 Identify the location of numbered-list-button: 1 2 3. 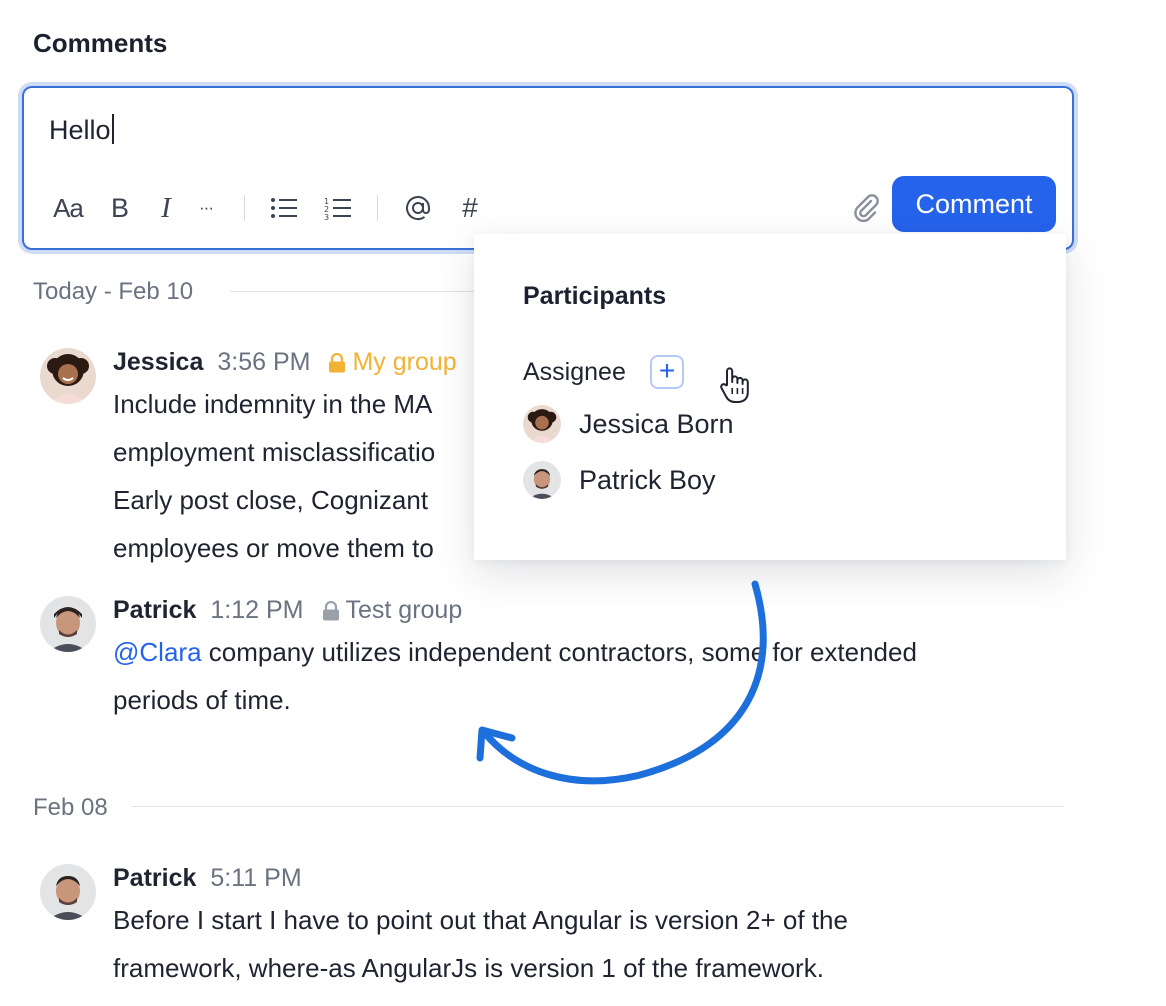
(338, 208).